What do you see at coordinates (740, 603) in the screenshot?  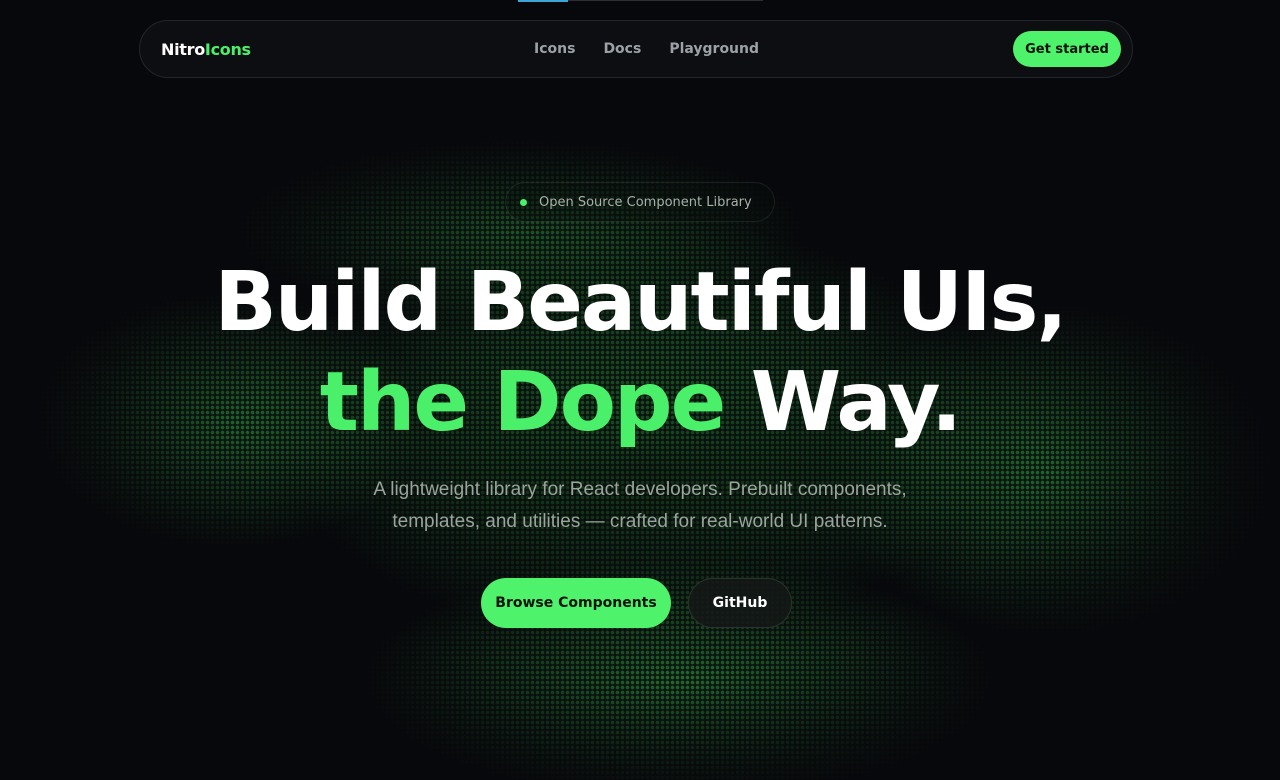 I see `github-button: GitHub` at bounding box center [740, 603].